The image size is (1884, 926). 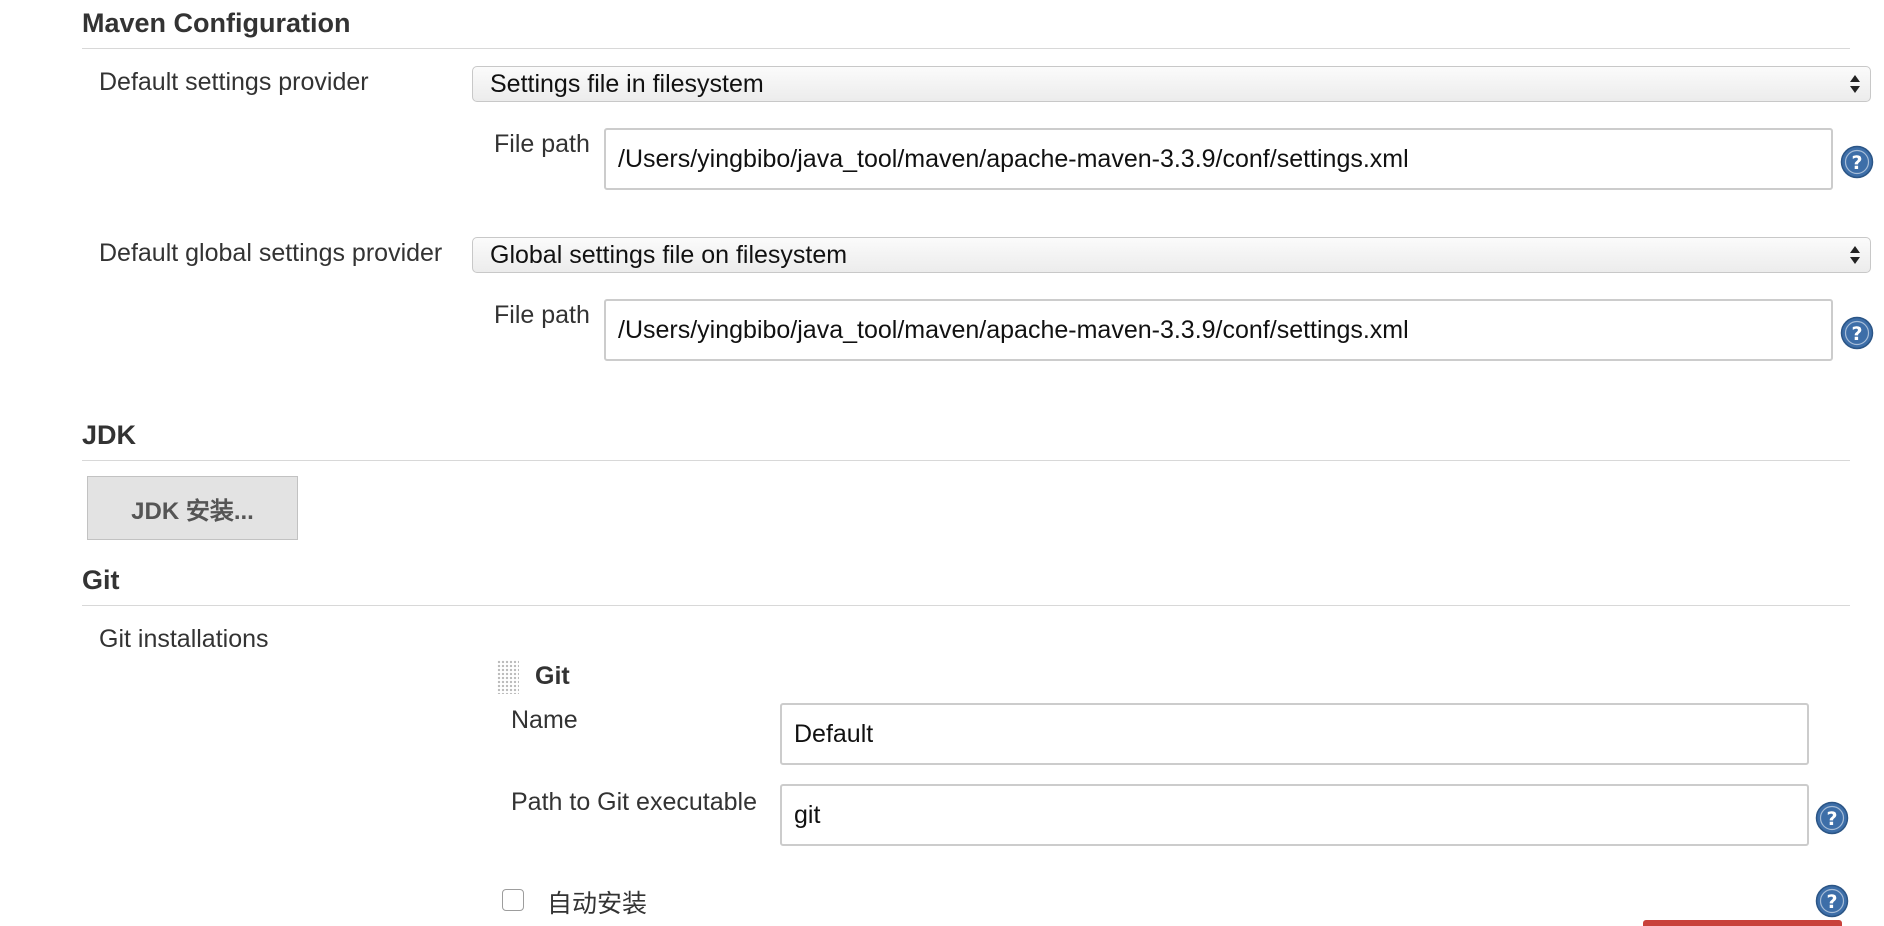 What do you see at coordinates (634, 802) in the screenshot?
I see `git-path-label: Path to Git executable` at bounding box center [634, 802].